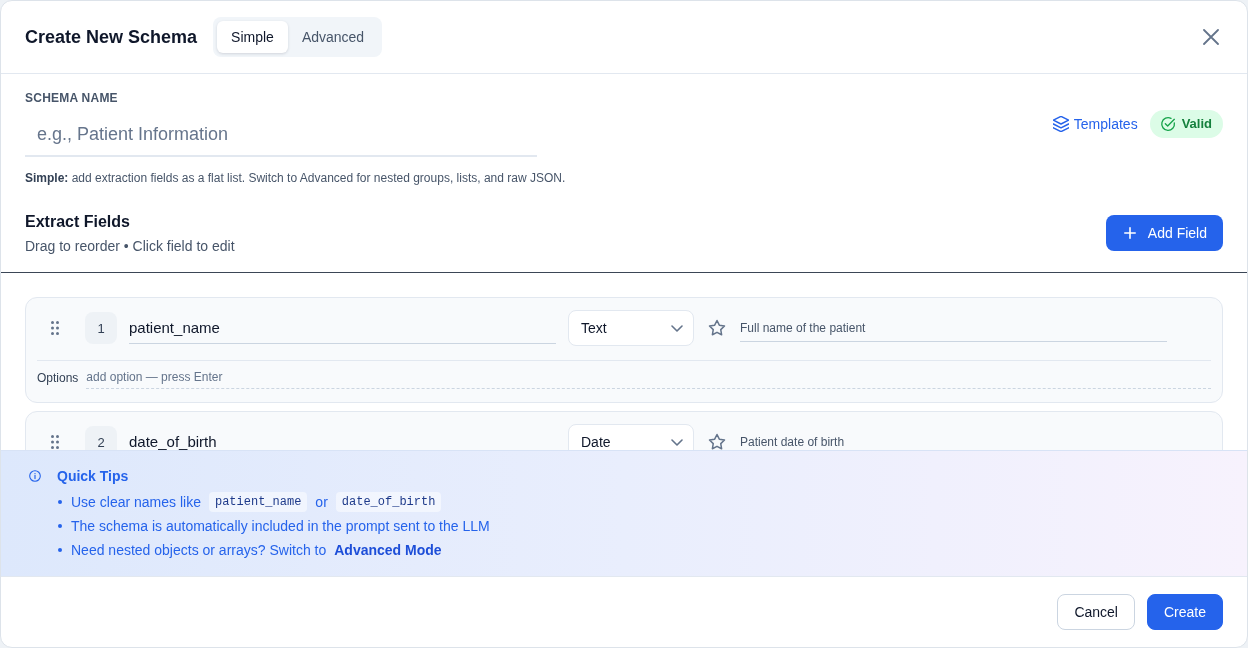  What do you see at coordinates (1129, 233) in the screenshot?
I see `plus-icon` at bounding box center [1129, 233].